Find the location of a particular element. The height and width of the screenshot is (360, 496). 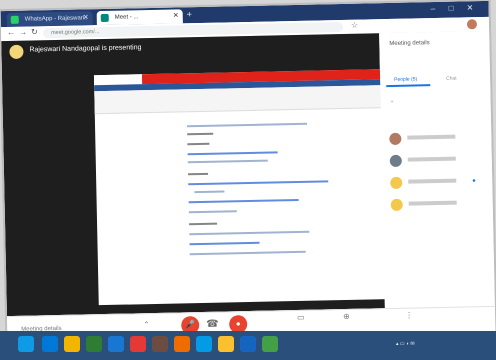

maximize-button: □ is located at coordinates (451, 8).